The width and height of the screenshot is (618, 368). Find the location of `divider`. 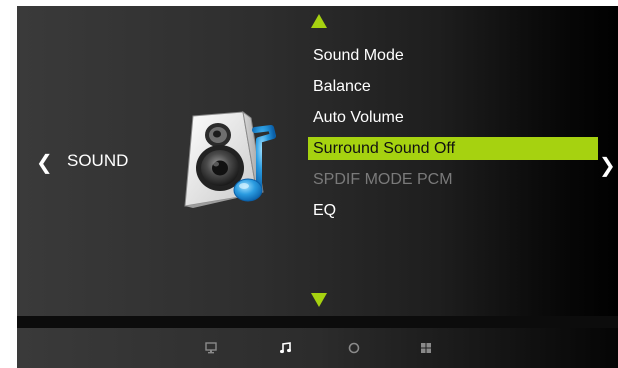

divider is located at coordinates (317, 322).